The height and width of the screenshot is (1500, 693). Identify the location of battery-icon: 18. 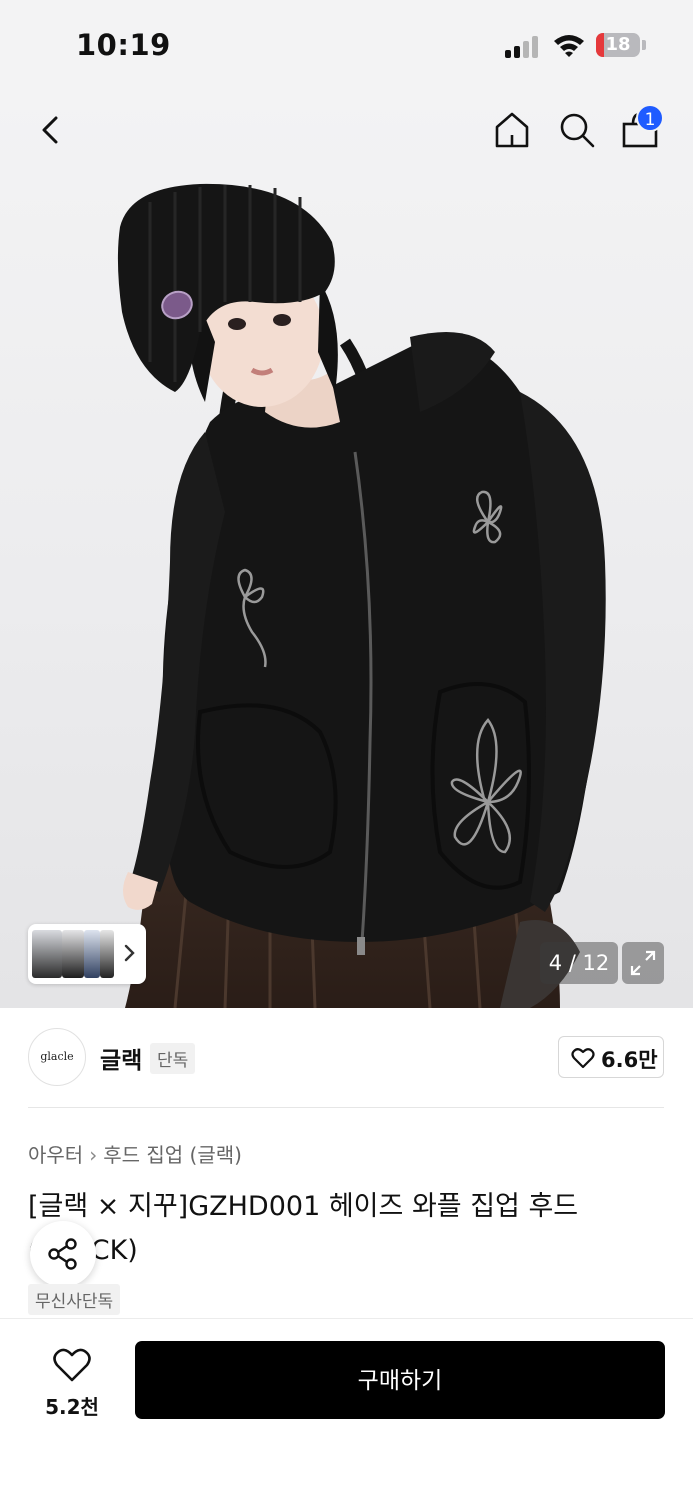
(618, 45).